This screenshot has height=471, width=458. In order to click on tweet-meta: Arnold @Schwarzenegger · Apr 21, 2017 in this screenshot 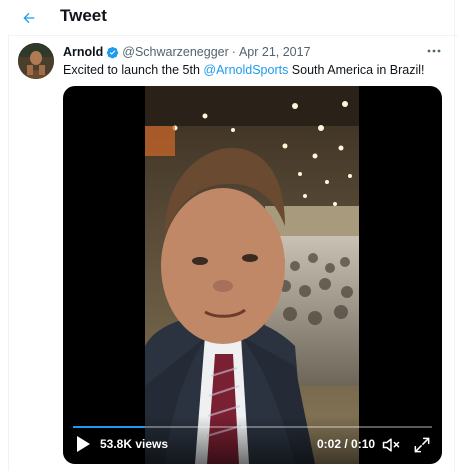, I will do `click(187, 52)`.